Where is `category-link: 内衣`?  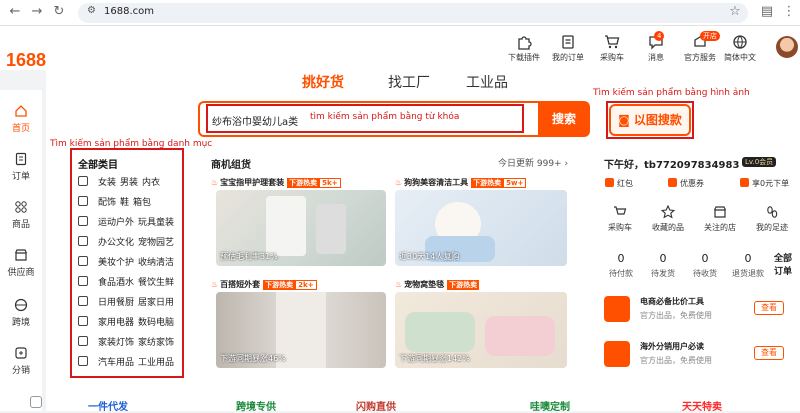 category-link: 内衣 is located at coordinates (151, 183).